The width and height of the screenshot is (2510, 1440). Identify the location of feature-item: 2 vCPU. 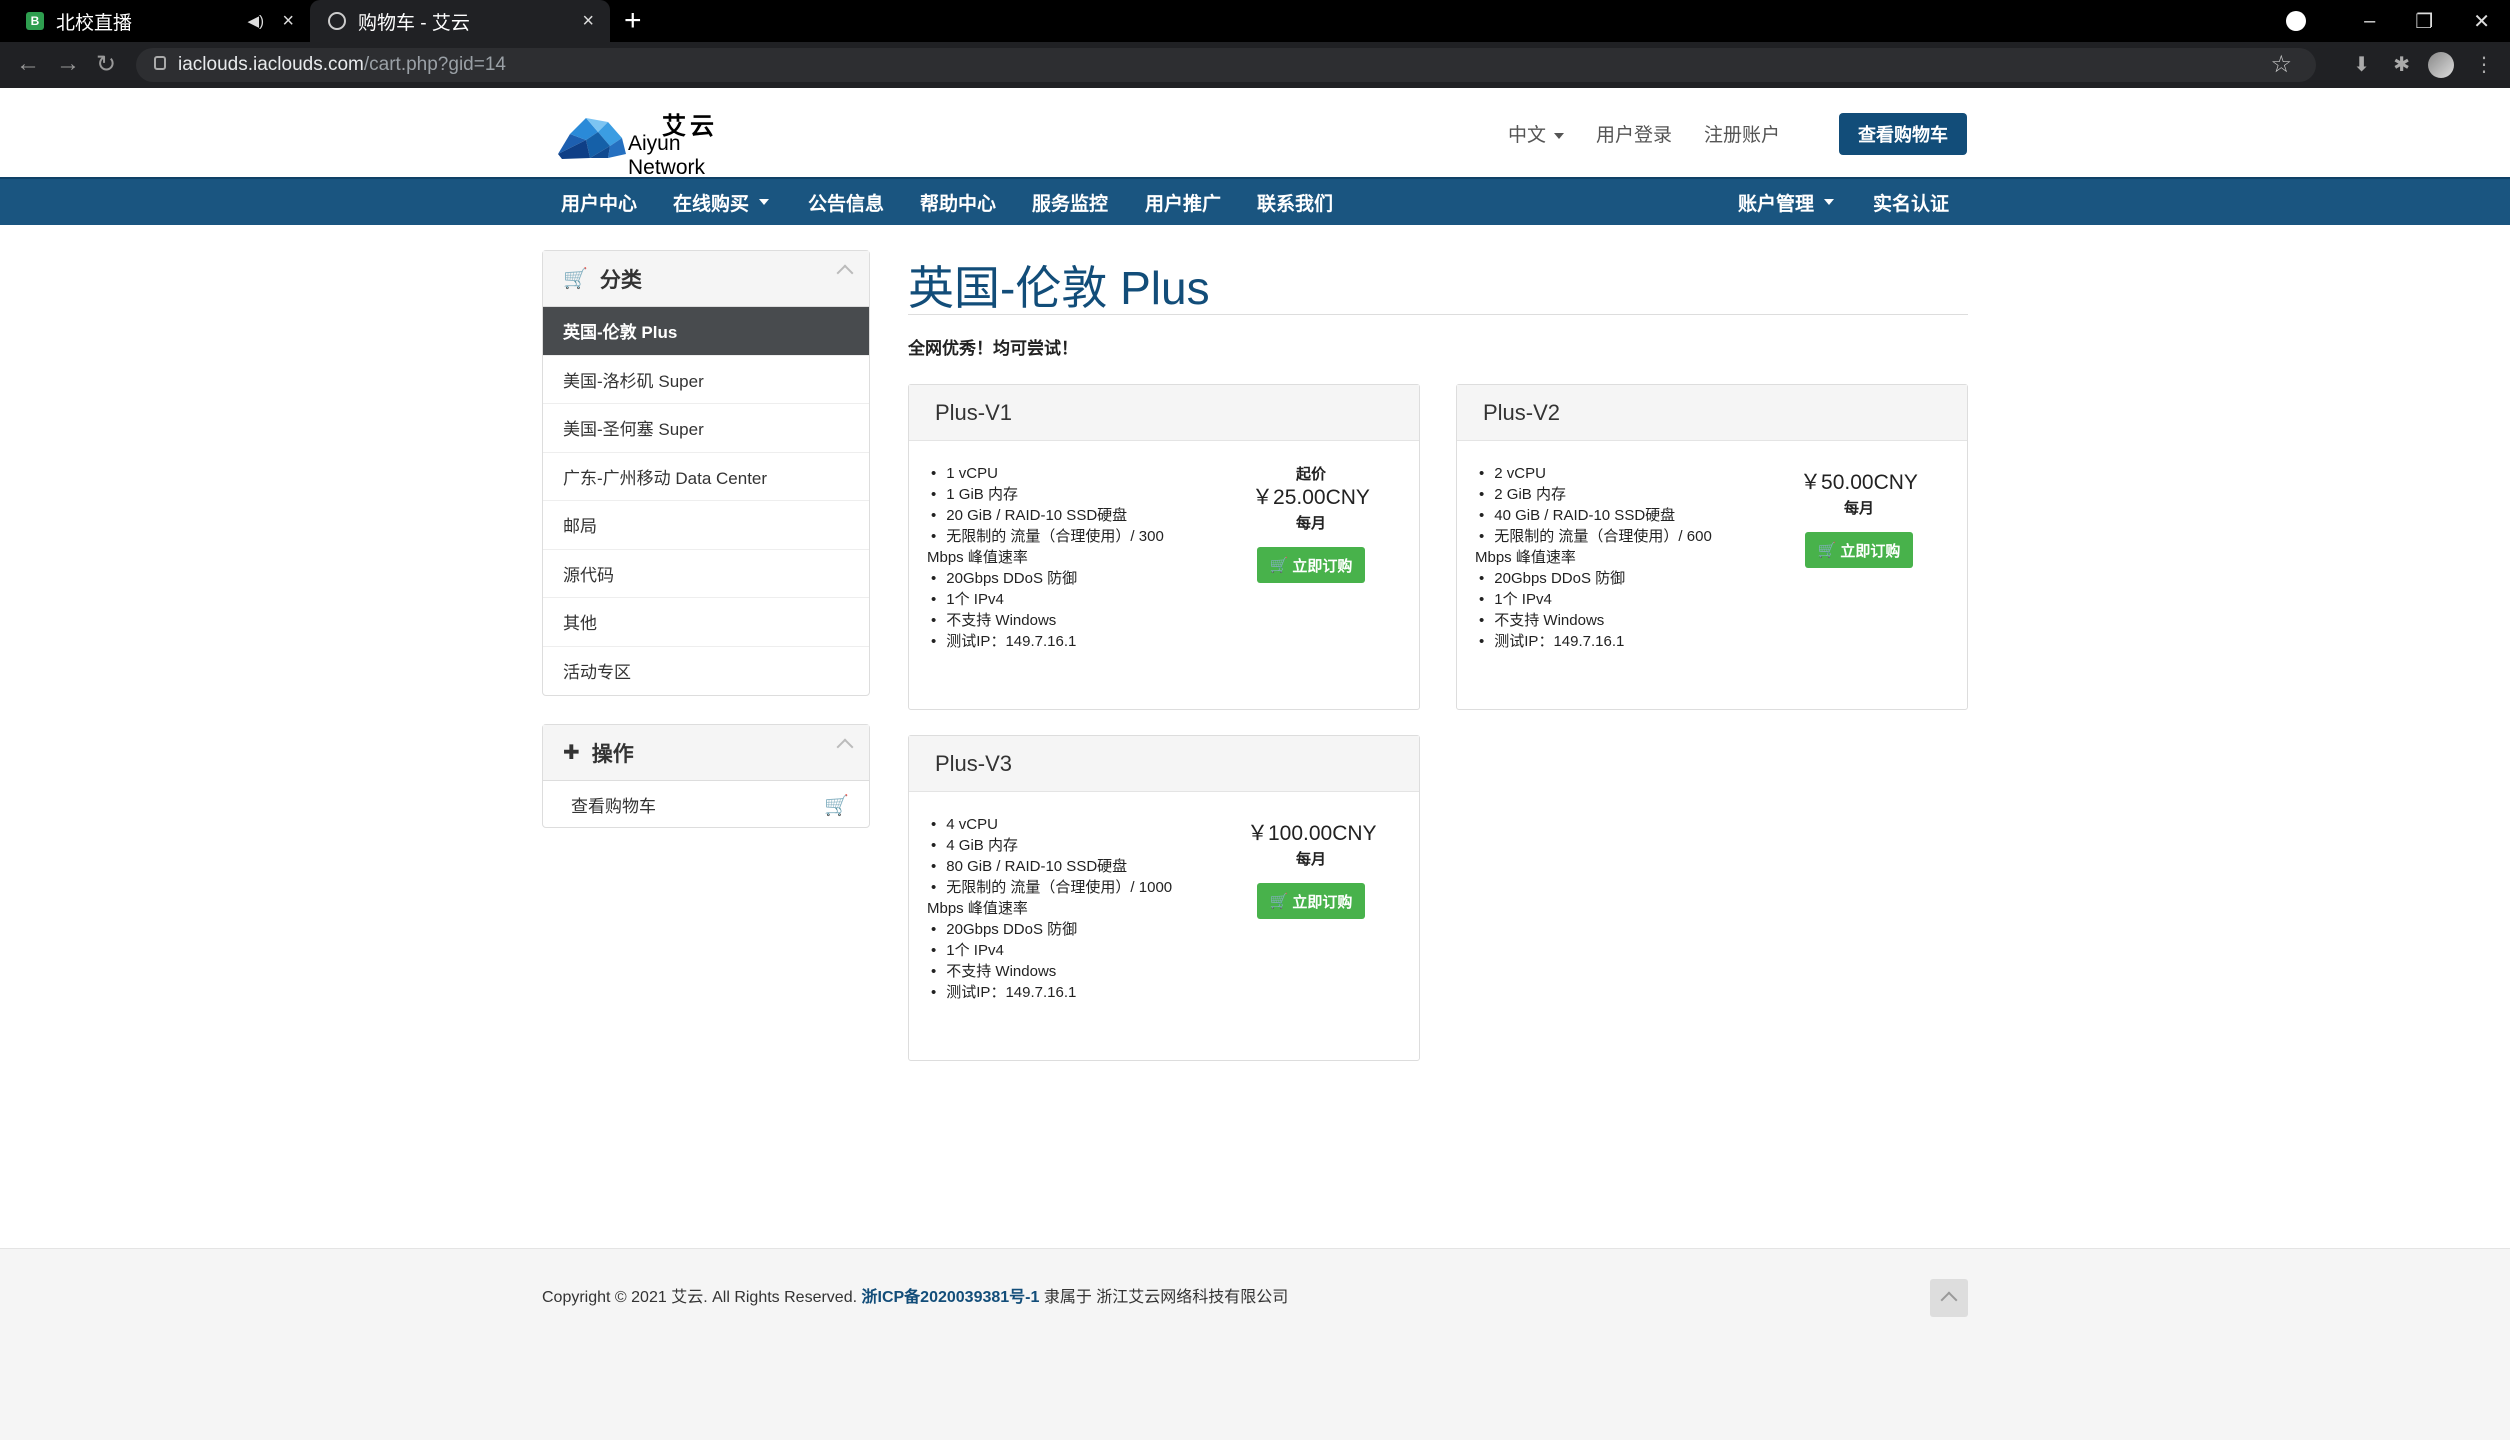
(1610, 473).